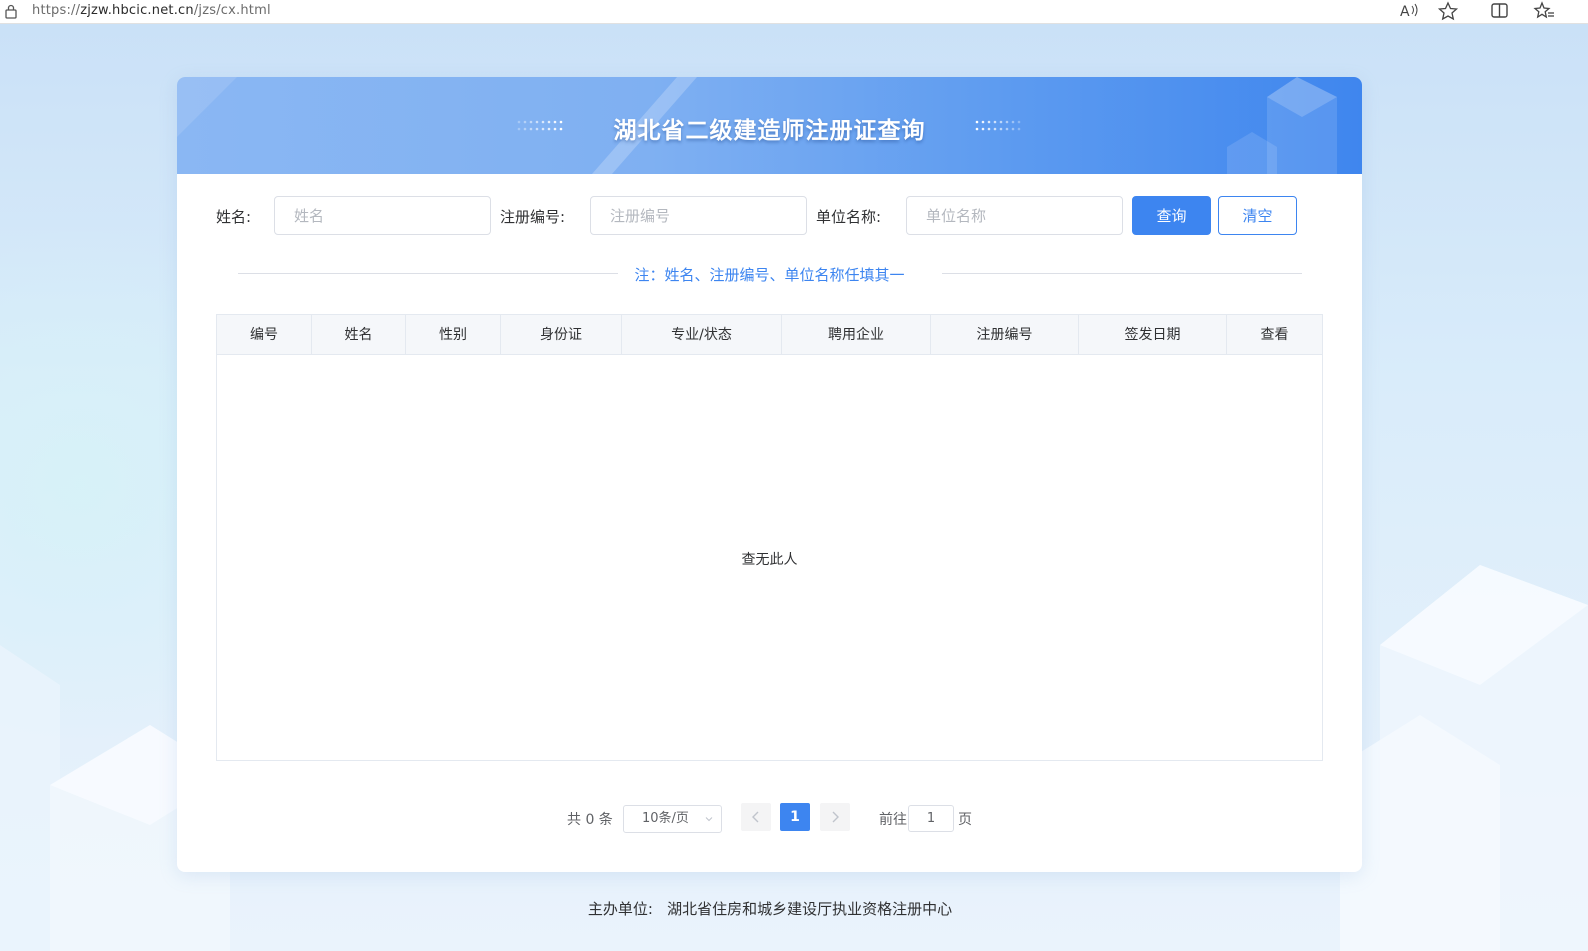 This screenshot has width=1588, height=951. I want to click on clear-button: 清空, so click(1257, 215).